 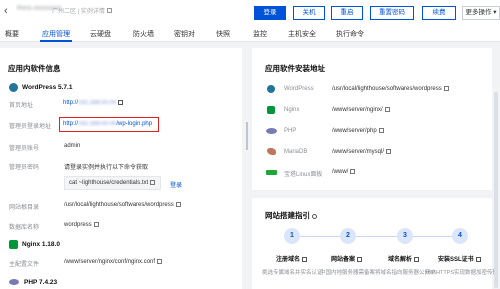 I want to click on site-guide-title: 网站搭建指引, so click(x=291, y=215).